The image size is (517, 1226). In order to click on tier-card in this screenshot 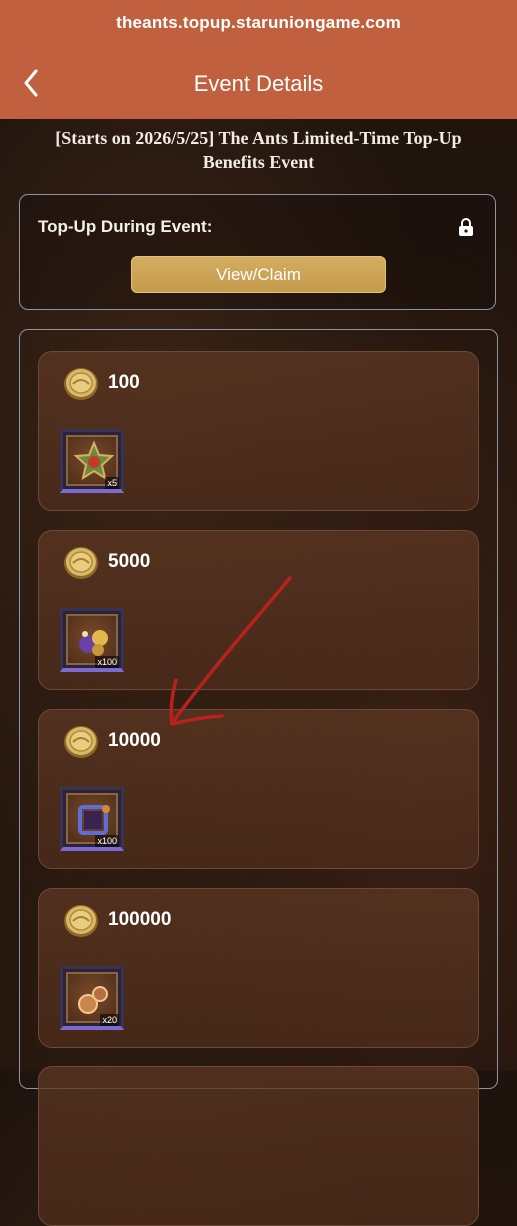, I will do `click(258, 1146)`.